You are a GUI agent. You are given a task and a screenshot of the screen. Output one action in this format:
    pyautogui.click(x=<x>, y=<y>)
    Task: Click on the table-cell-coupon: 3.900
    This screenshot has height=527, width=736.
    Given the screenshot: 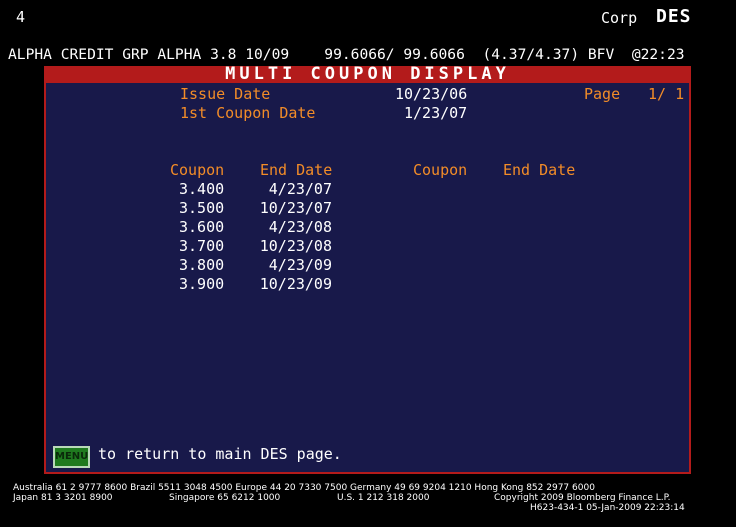 What is the action you would take?
    pyautogui.click(x=202, y=284)
    